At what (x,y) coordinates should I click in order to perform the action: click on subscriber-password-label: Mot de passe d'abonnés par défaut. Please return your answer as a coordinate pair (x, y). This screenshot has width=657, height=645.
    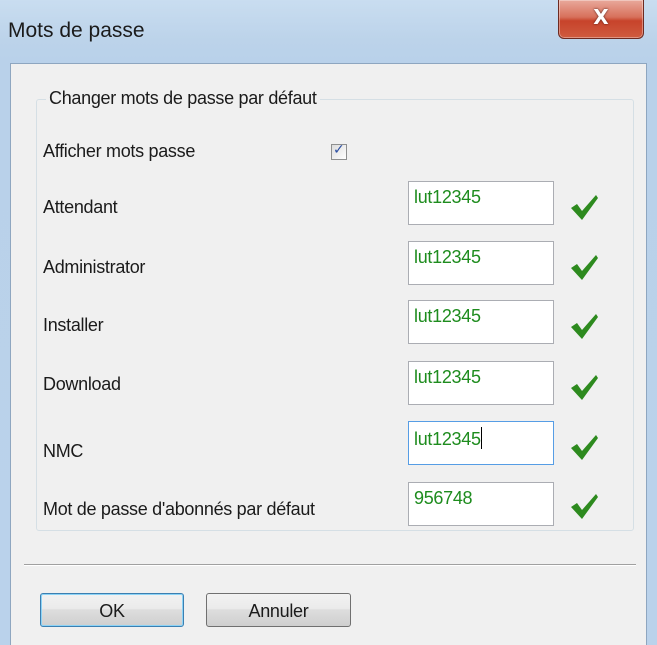
    Looking at the image, I should click on (179, 509).